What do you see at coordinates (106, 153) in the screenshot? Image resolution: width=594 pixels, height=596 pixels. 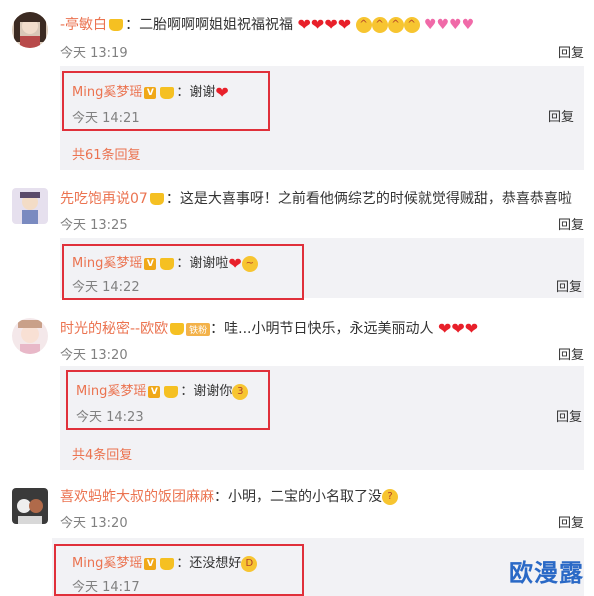 I see `more-replies-link: 共61条回复` at bounding box center [106, 153].